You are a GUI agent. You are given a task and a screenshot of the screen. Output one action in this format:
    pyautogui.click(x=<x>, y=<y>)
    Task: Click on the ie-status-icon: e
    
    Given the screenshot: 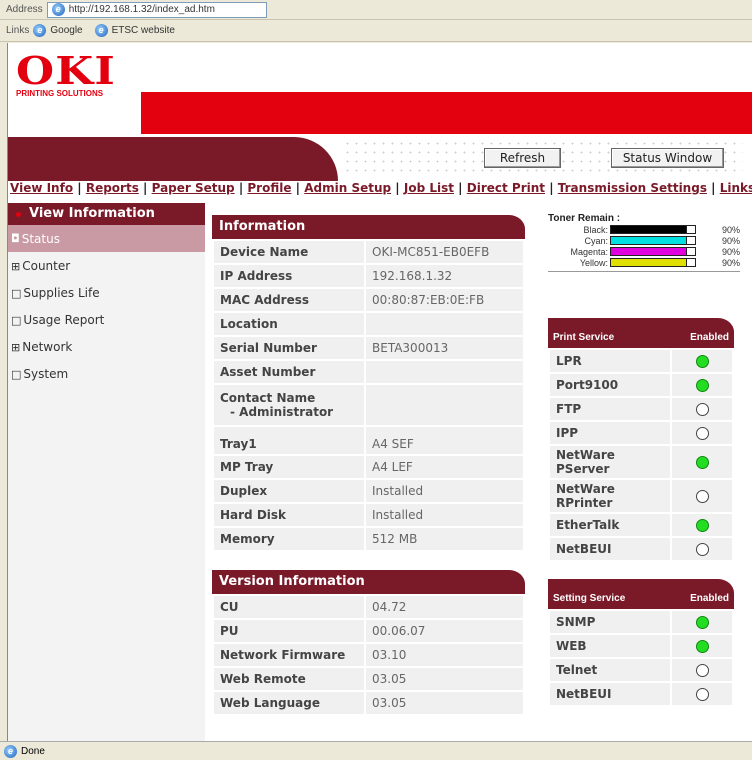 What is the action you would take?
    pyautogui.click(x=10, y=751)
    